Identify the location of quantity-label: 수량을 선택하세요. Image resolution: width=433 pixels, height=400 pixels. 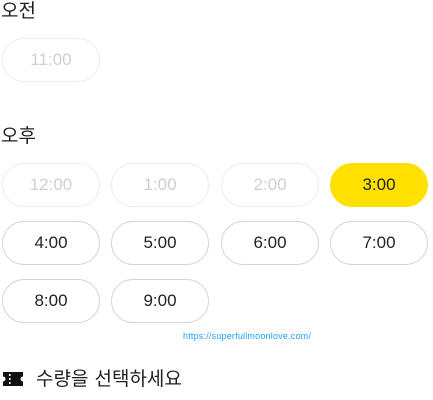
(109, 379).